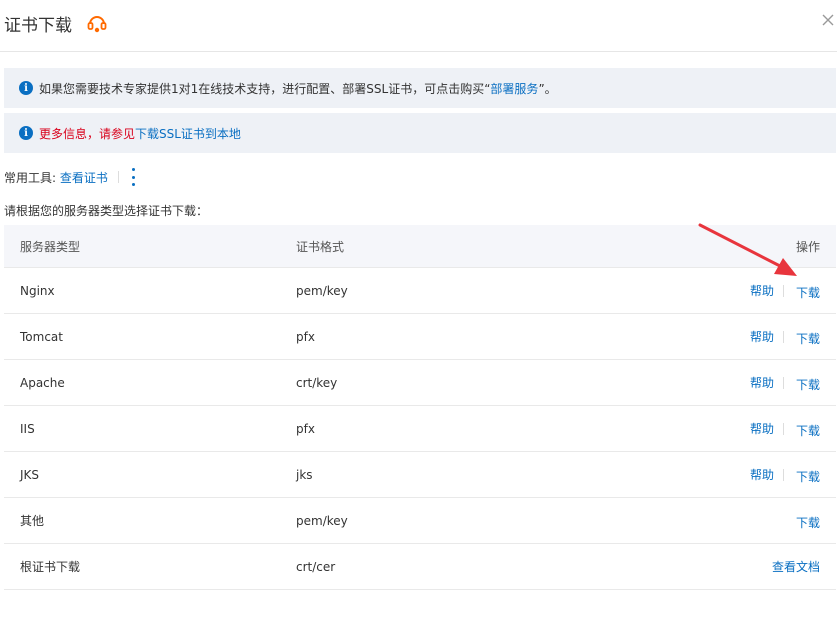  What do you see at coordinates (420, 429) in the screenshot?
I see `table-row: IIS pfx 帮助 下载` at bounding box center [420, 429].